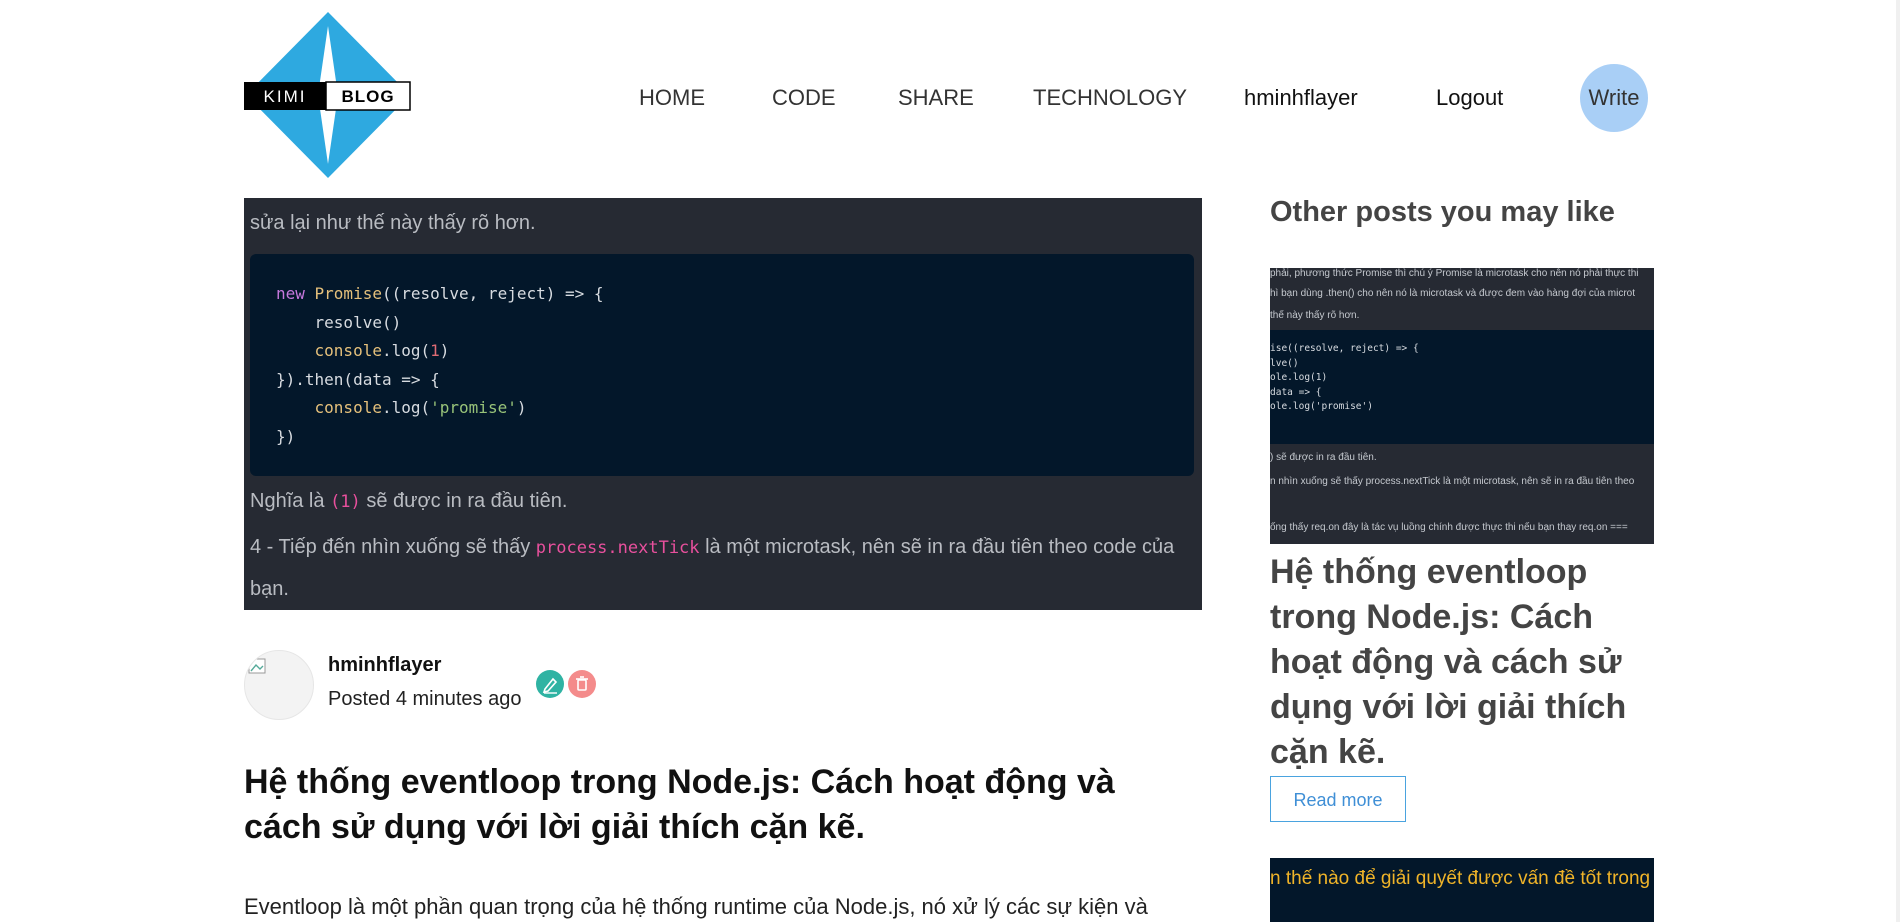 This screenshot has width=1900, height=922. I want to click on code-line: new Promise((resolve, reject) => {, so click(440, 293).